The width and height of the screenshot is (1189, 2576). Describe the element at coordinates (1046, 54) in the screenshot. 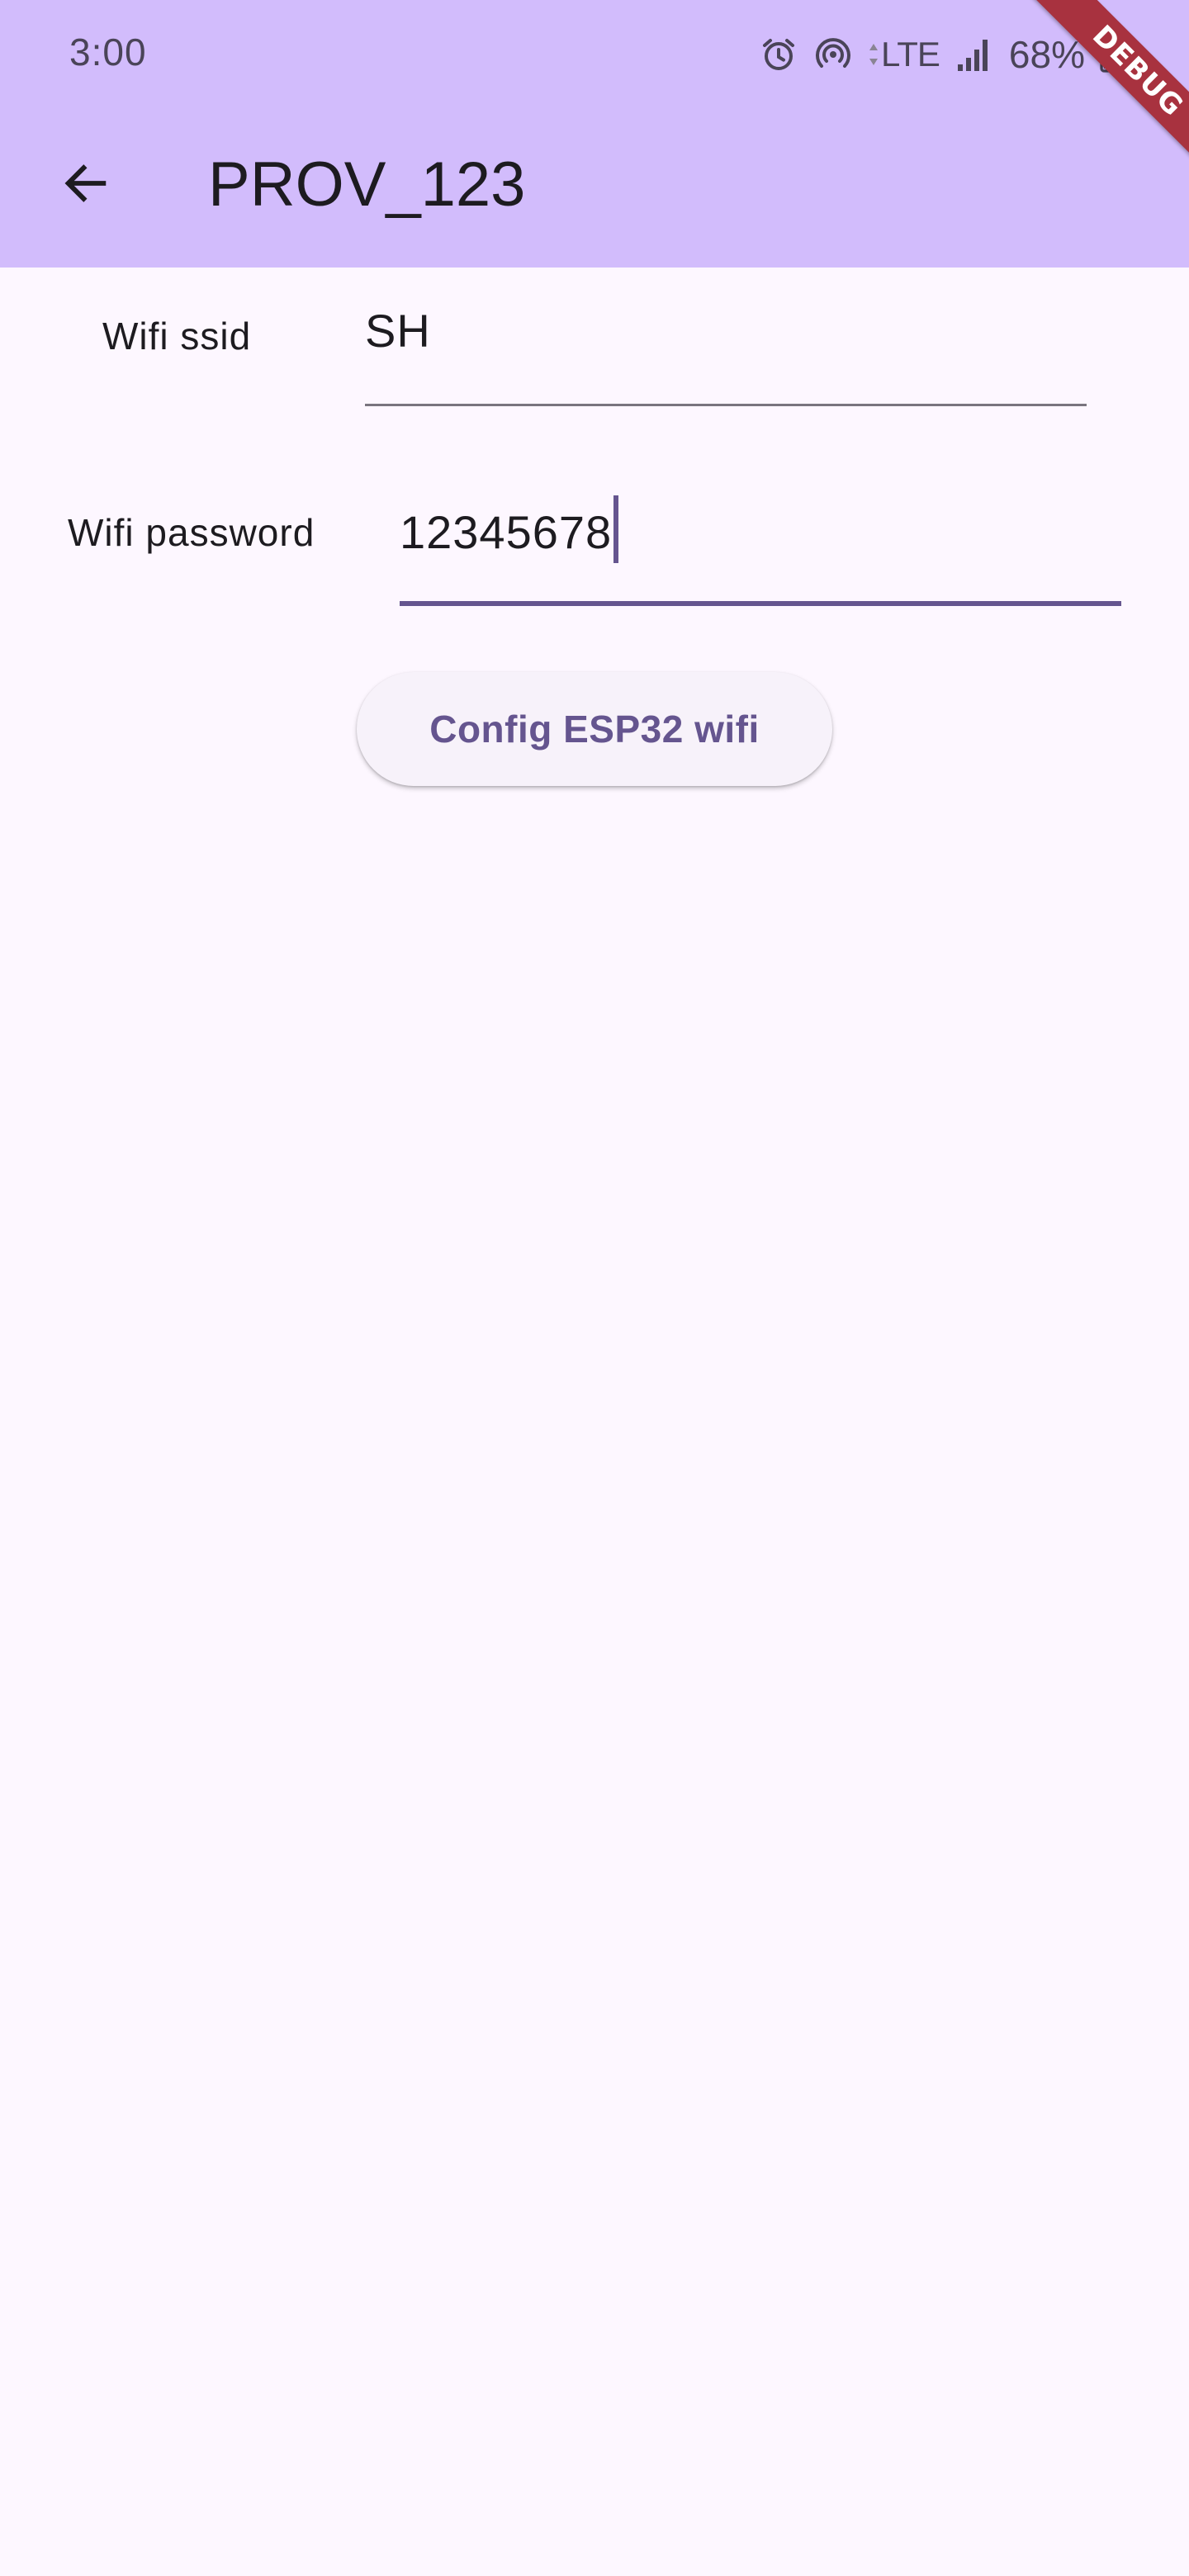

I see `battery-percent: 68%` at that location.